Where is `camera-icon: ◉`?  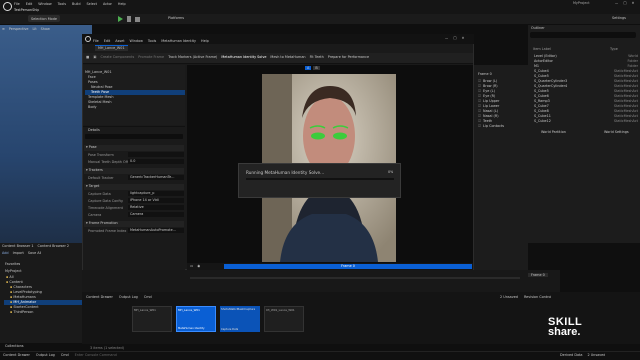
camera-icon: ◉ is located at coordinates (198, 266).